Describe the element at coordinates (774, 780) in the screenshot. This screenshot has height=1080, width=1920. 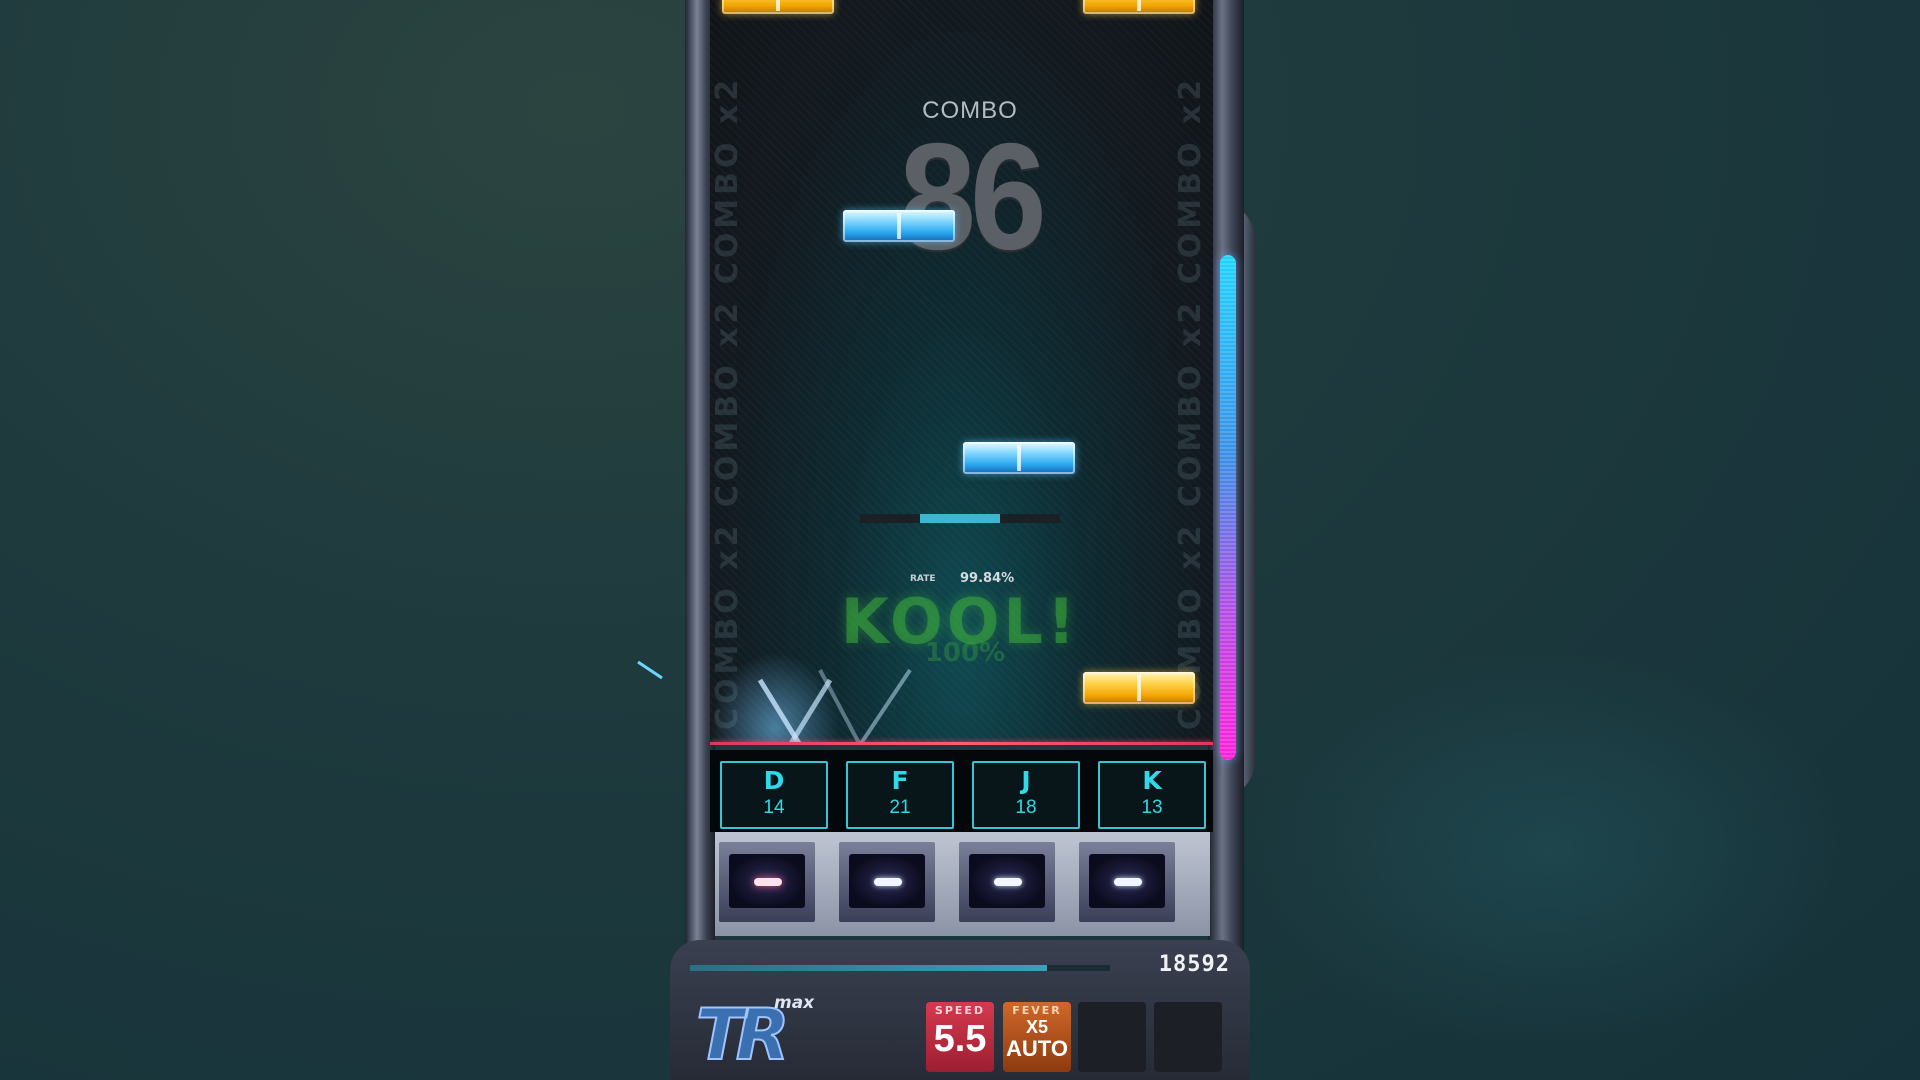
I see `key-label: D` at that location.